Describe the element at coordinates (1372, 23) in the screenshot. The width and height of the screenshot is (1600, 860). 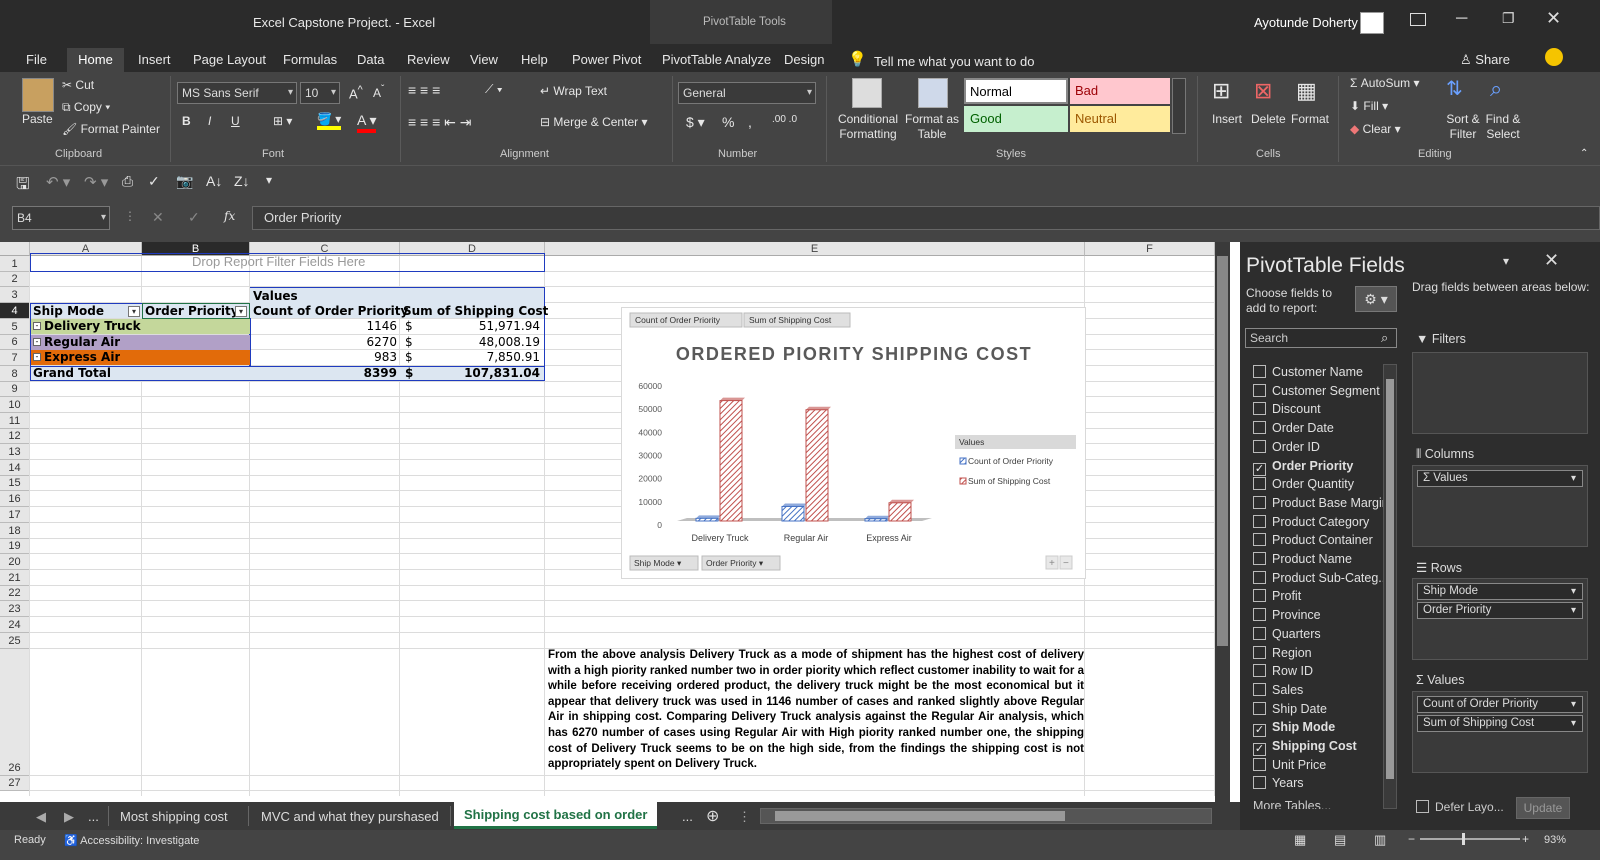
I see `avatar` at that location.